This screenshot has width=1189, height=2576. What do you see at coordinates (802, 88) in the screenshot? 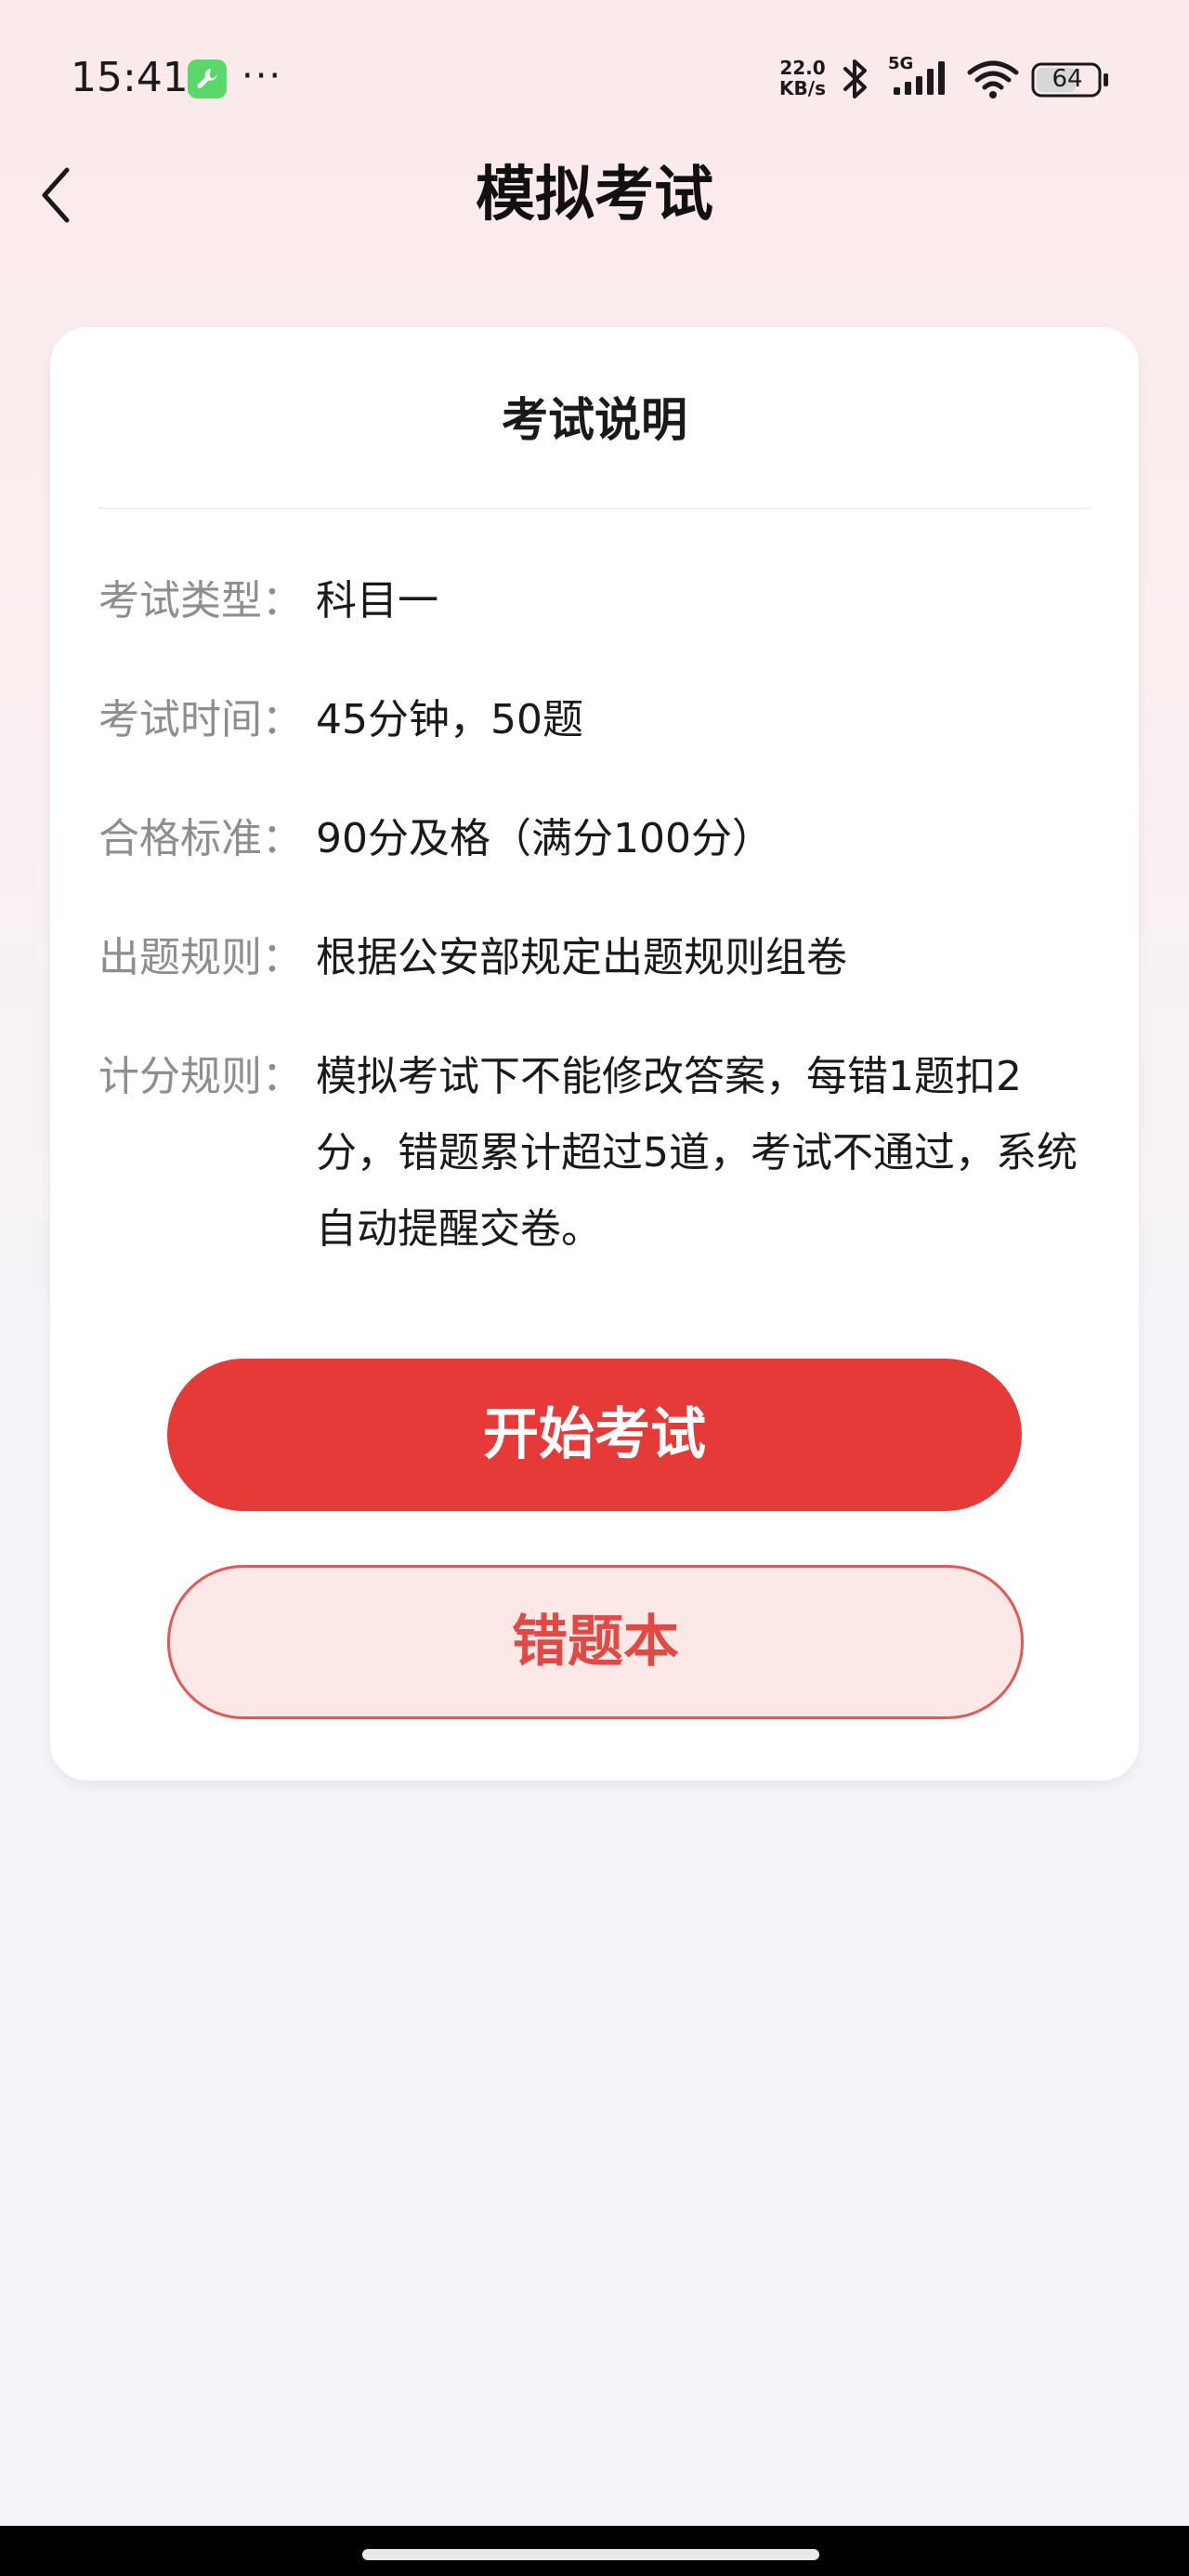
I see `network-speed-unit: KB/s` at bounding box center [802, 88].